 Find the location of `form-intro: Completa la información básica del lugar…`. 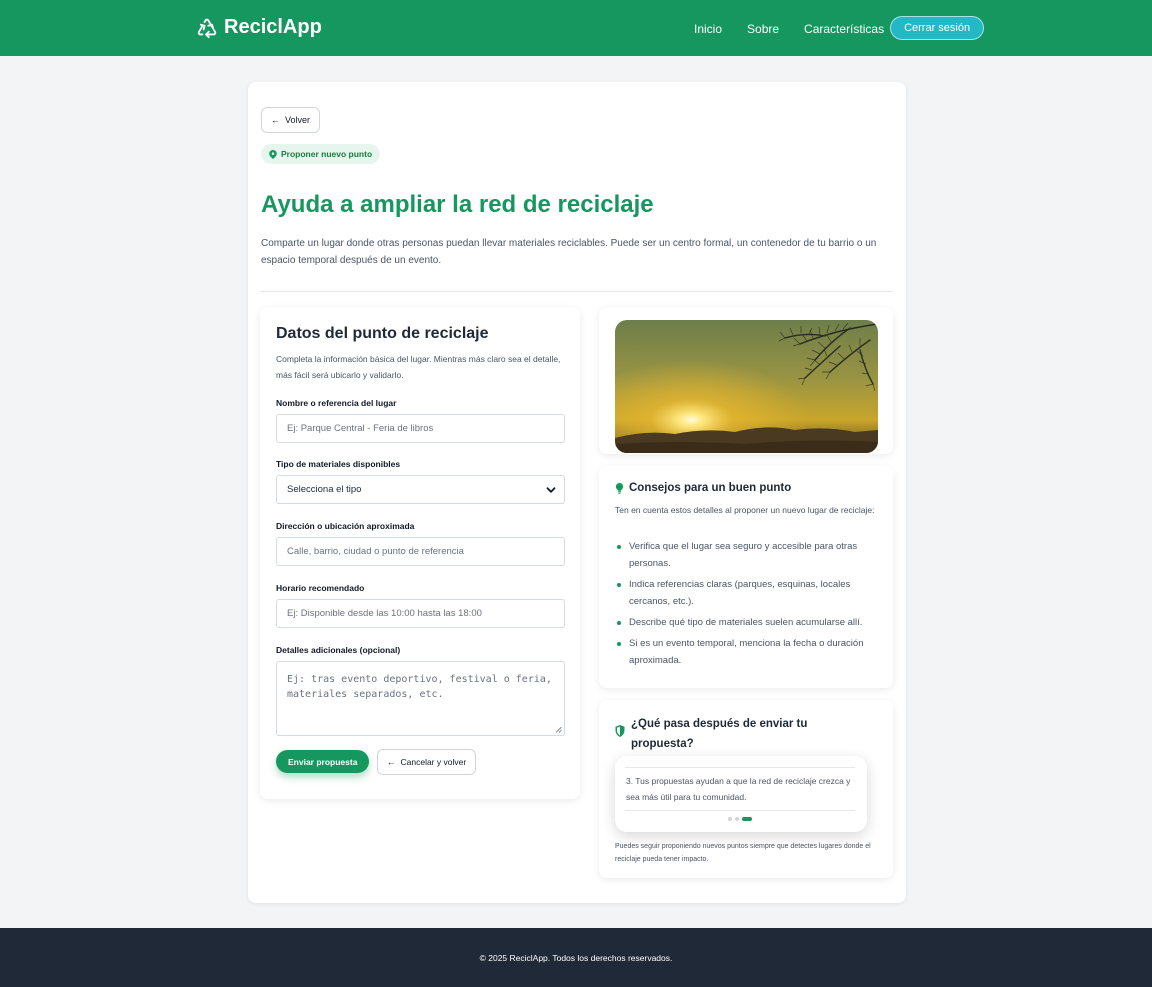

form-intro: Completa la información básica del lugar… is located at coordinates (418, 367).